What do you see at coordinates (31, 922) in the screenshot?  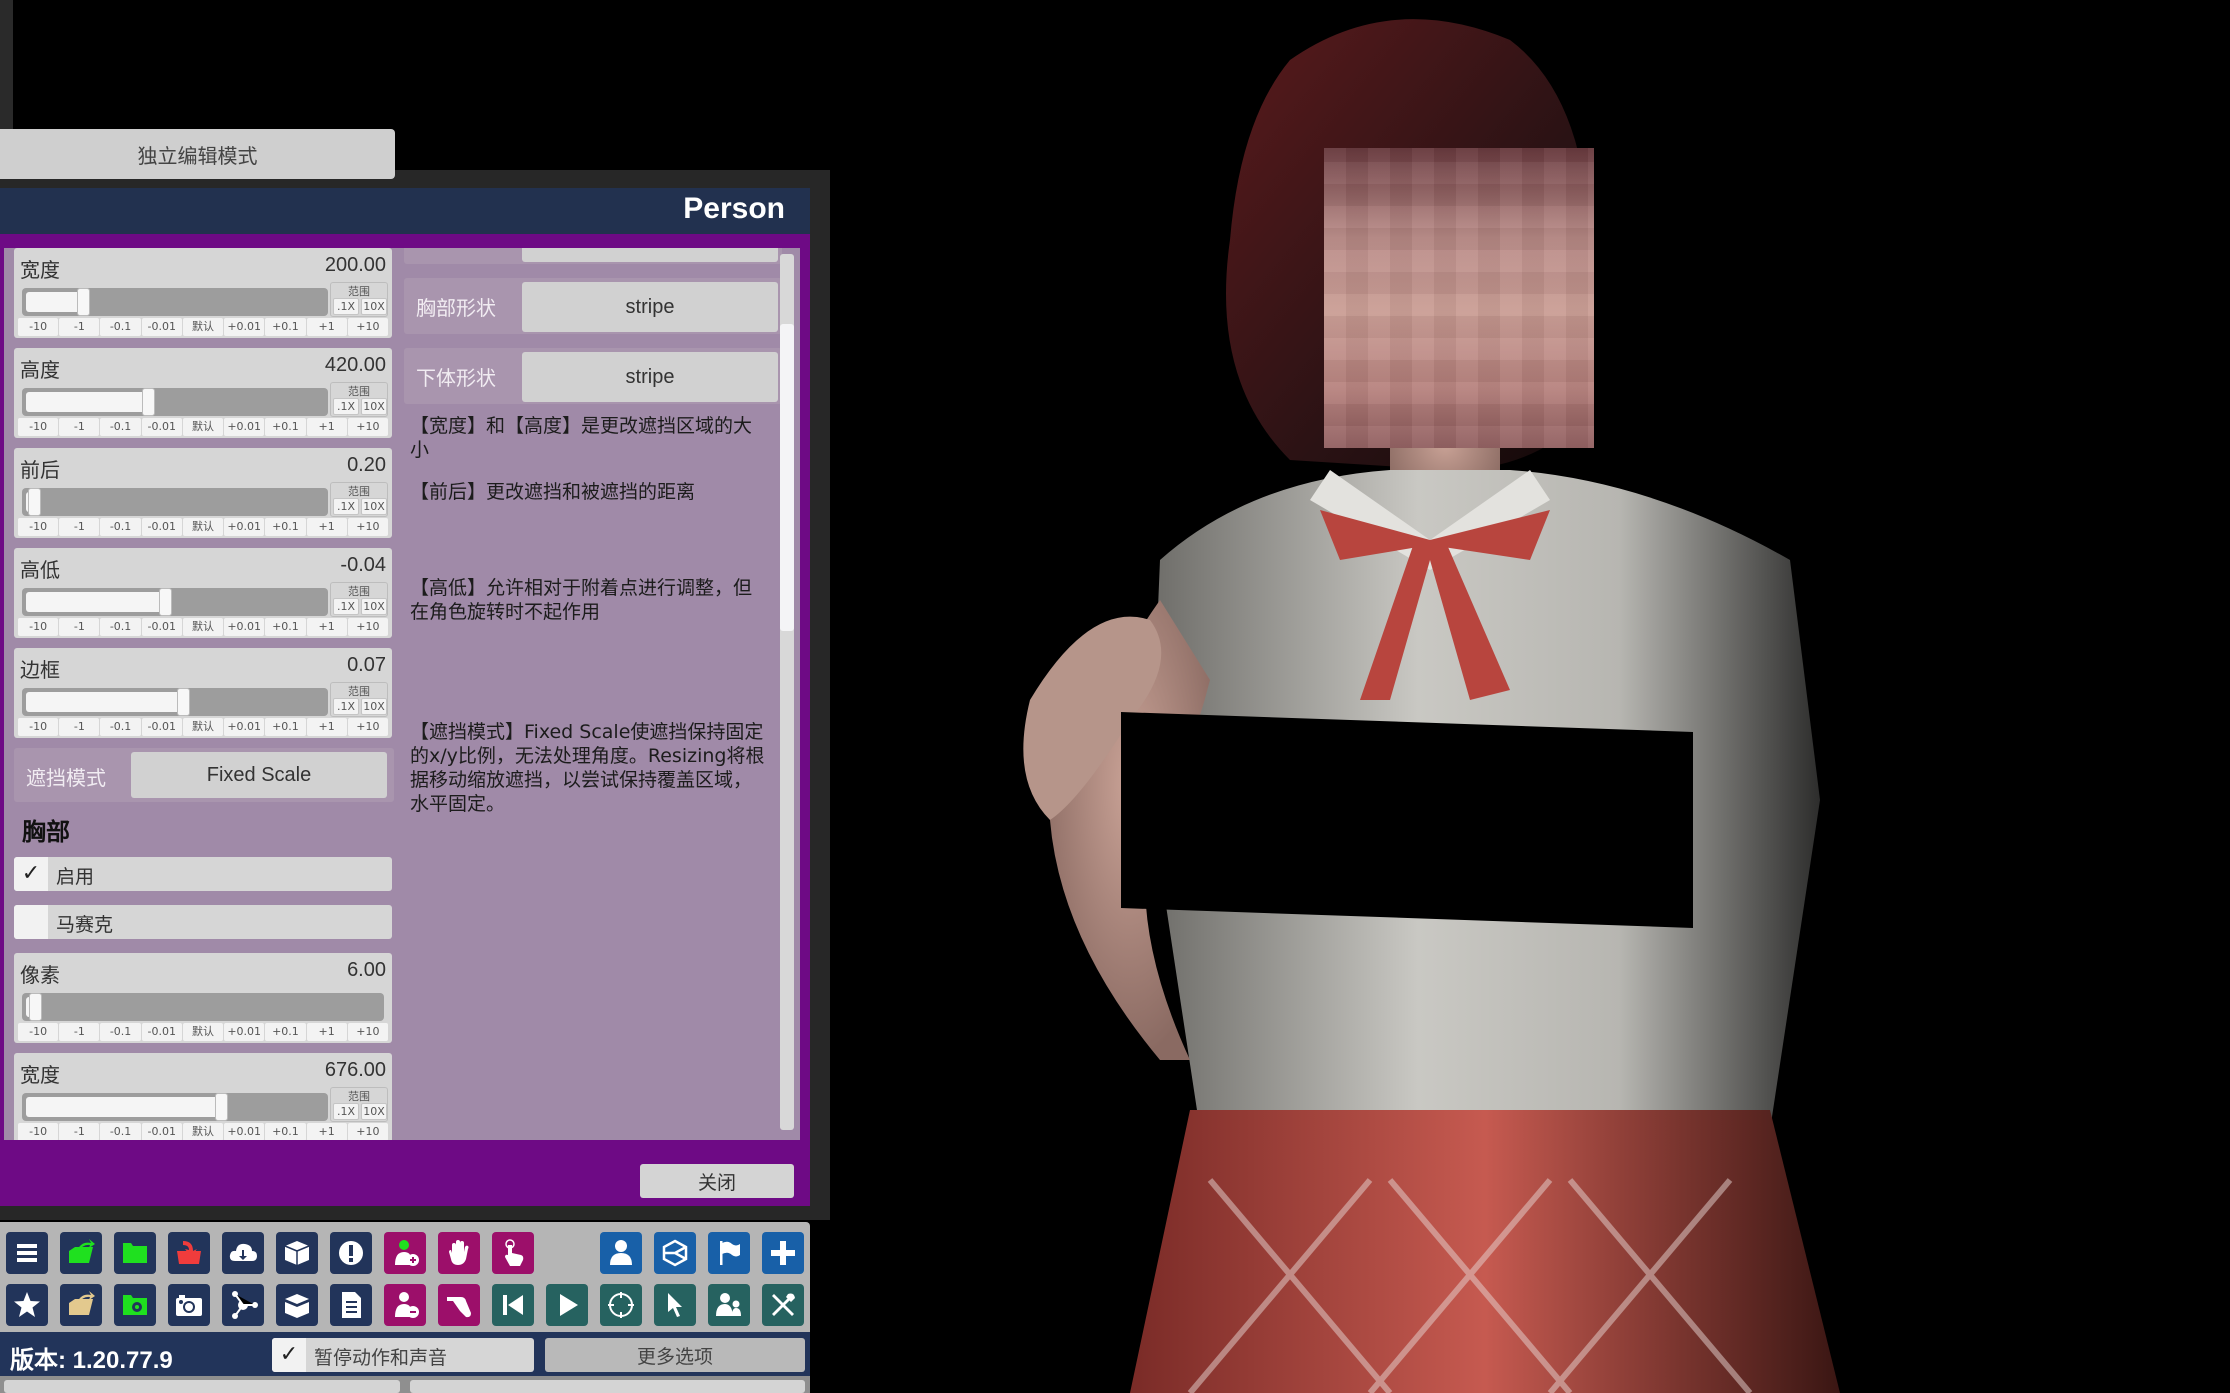 I see `checkbox-empty` at bounding box center [31, 922].